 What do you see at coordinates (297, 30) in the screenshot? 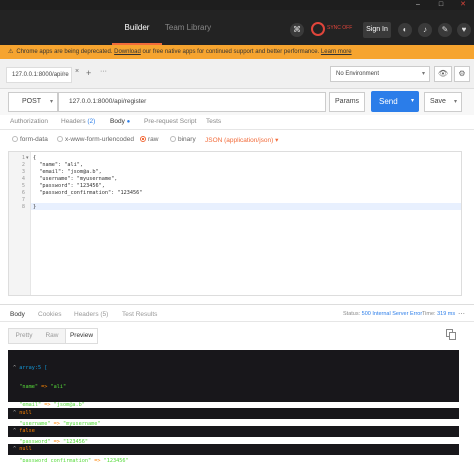
I see `runner-icon: ⌘` at bounding box center [297, 30].